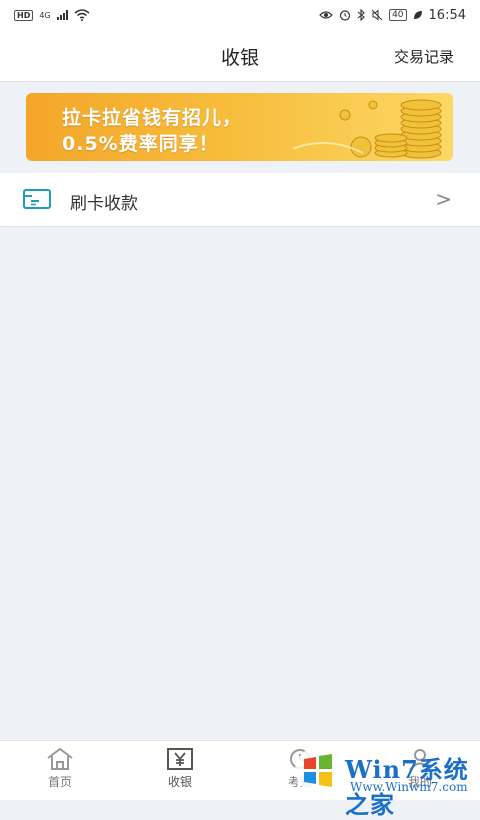 Image resolution: width=480 pixels, height=820 pixels. Describe the element at coordinates (424, 56) in the screenshot. I see `transaction-records-link: 交易记录` at that location.